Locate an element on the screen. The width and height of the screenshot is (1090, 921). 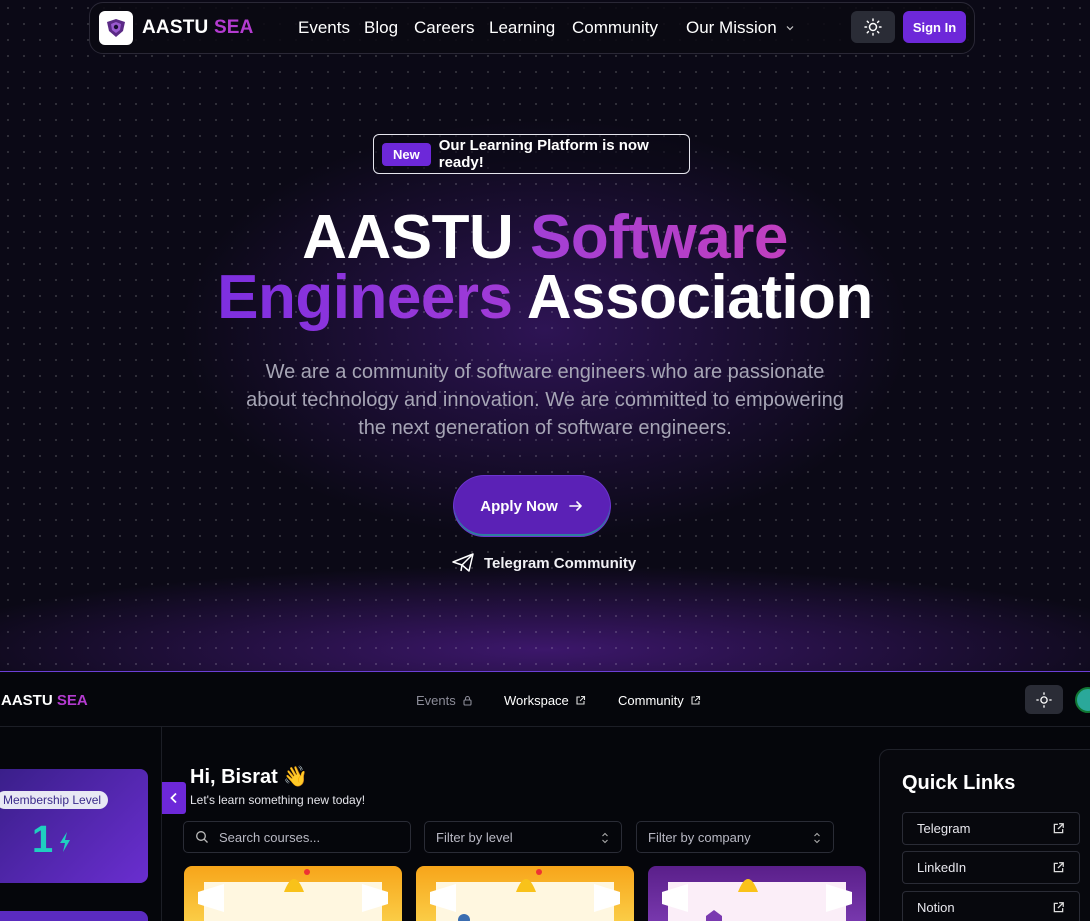
membership-level-pill: Membership Level is located at coordinates (54, 800).